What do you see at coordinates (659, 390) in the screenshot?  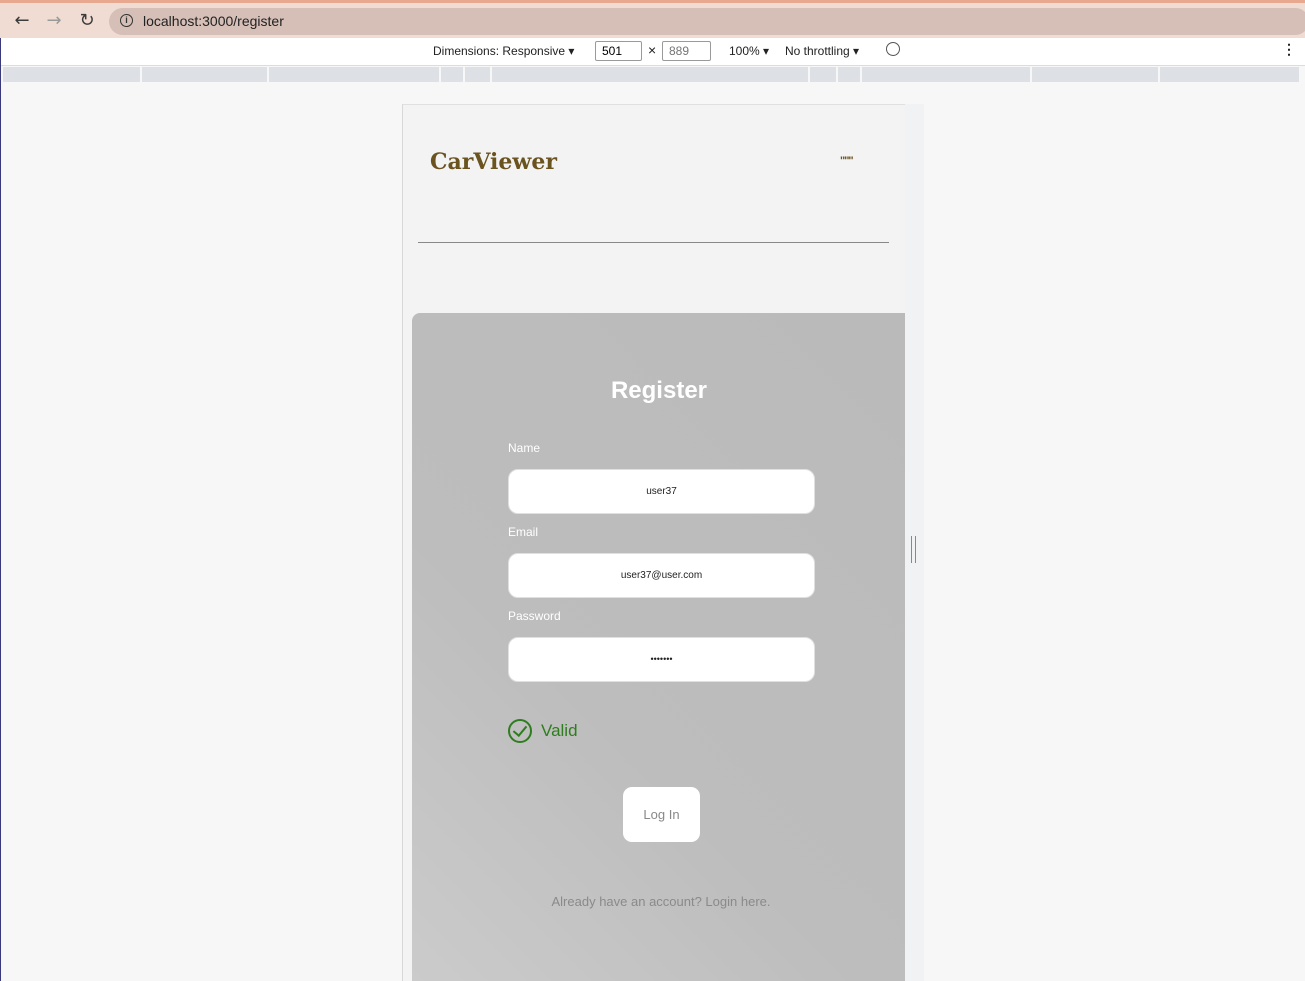 I see `page-title: Register` at bounding box center [659, 390].